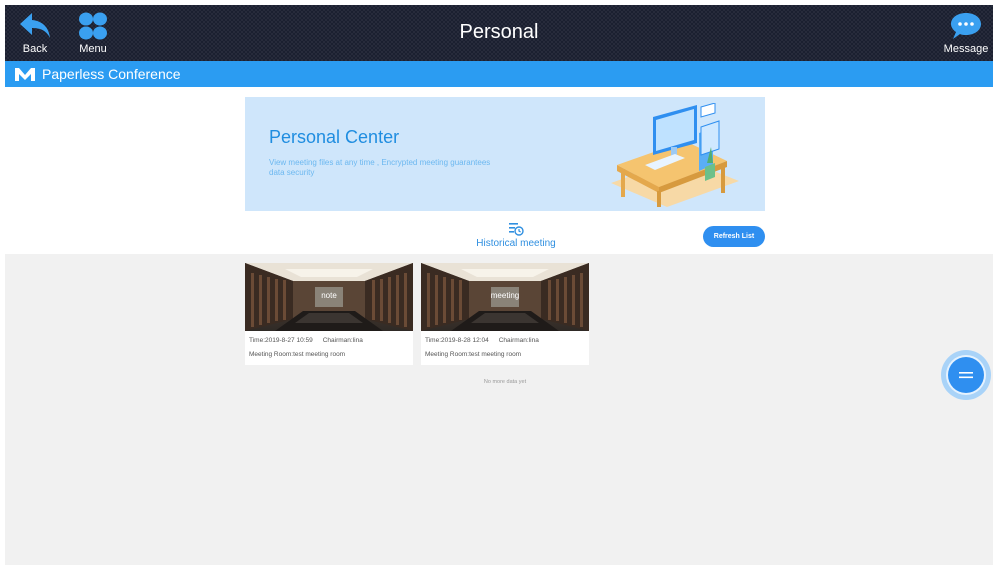 The width and height of the screenshot is (993, 565). Describe the element at coordinates (25, 74) in the screenshot. I see `brand-logo-icon` at that location.